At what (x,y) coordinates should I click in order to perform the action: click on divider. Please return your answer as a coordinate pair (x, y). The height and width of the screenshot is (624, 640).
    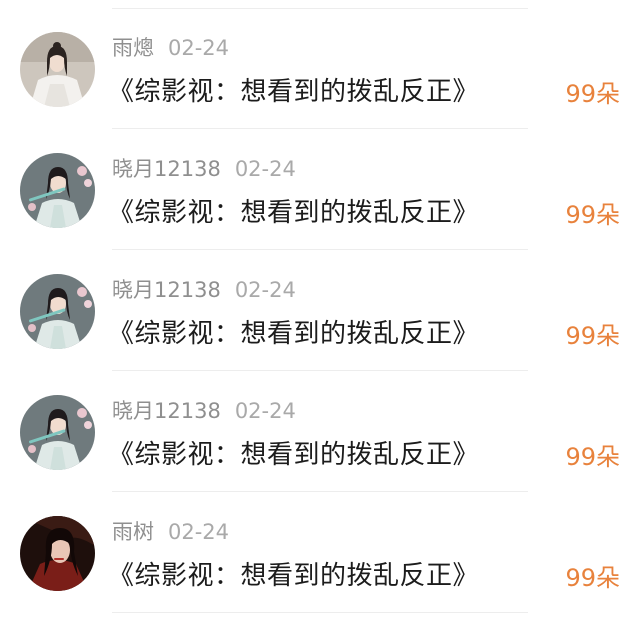
    Looking at the image, I should click on (320, 612).